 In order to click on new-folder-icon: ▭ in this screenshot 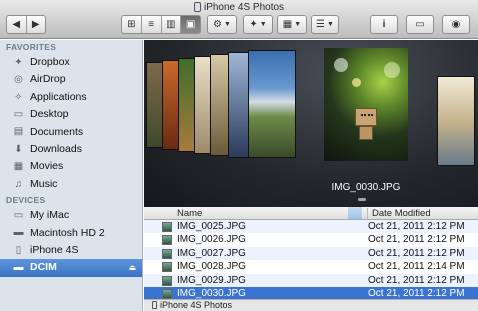, I will do `click(420, 24)`.